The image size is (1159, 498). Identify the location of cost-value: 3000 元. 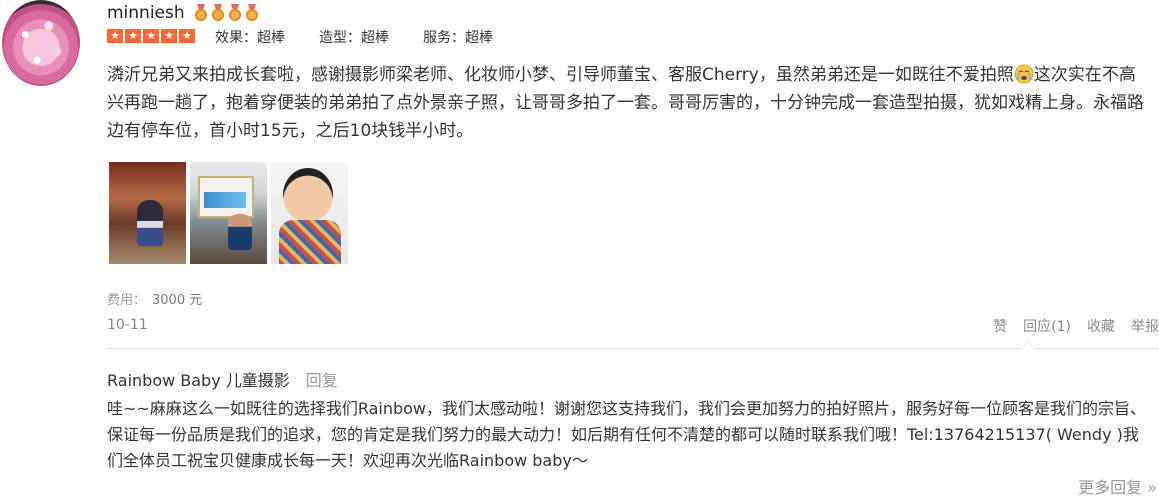
(177, 300).